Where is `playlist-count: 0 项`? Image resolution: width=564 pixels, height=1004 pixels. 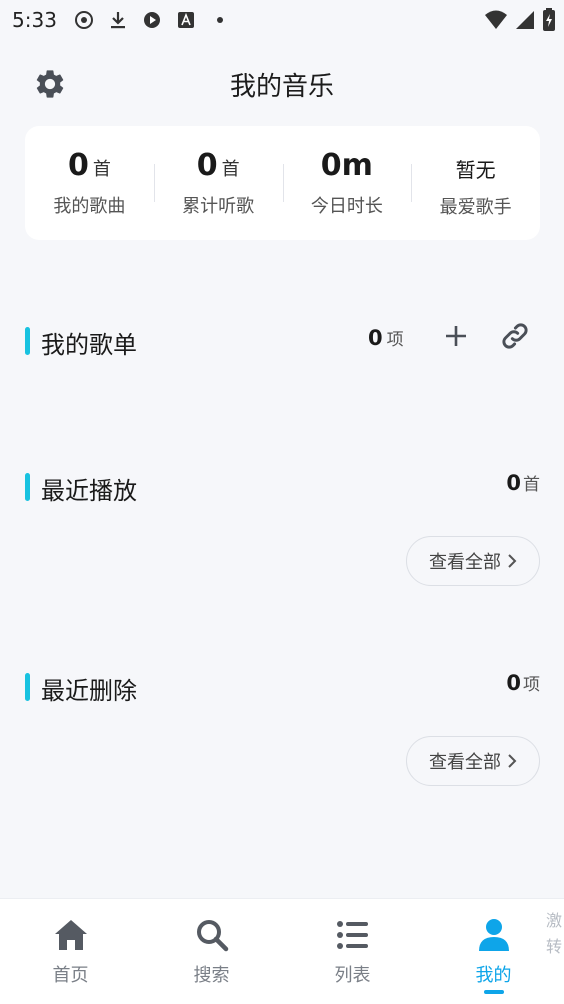
playlist-count: 0 项 is located at coordinates (386, 337).